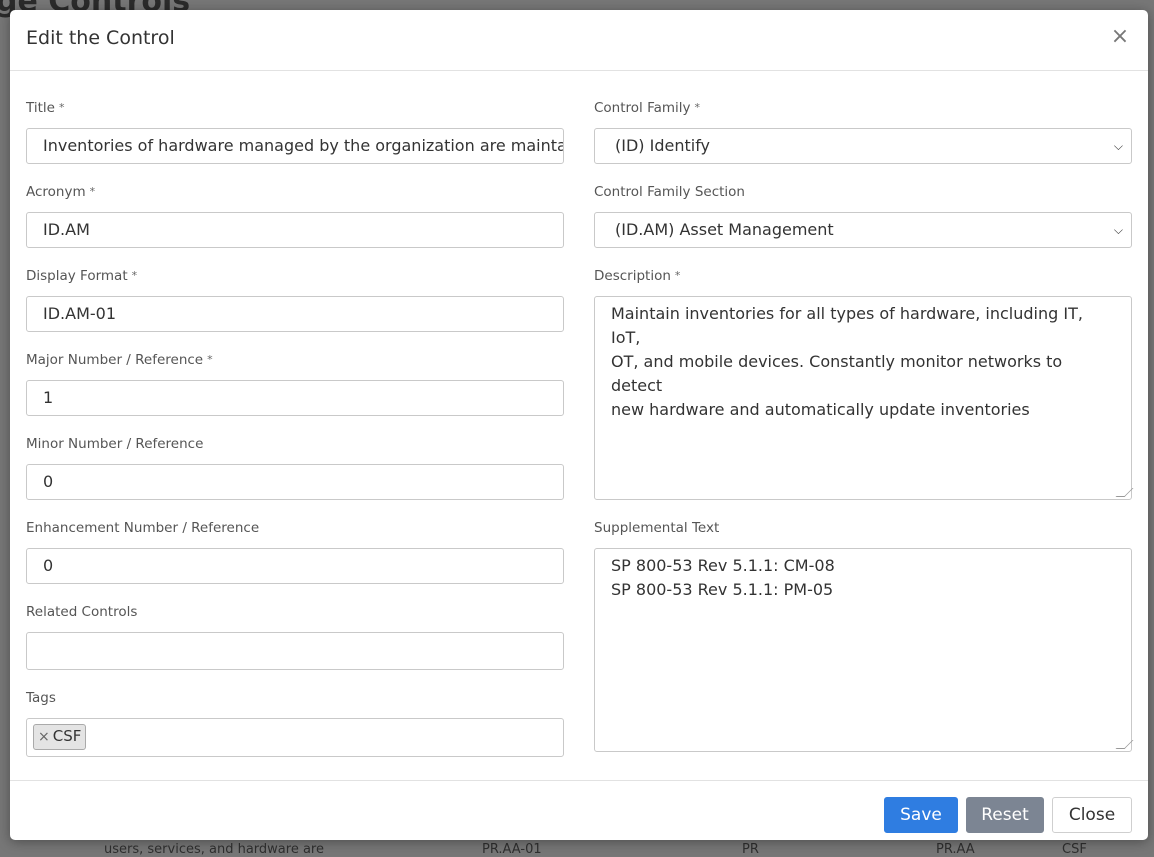  I want to click on control-family-section-select: (ID.AM) Asset Management ⌵, so click(863, 230).